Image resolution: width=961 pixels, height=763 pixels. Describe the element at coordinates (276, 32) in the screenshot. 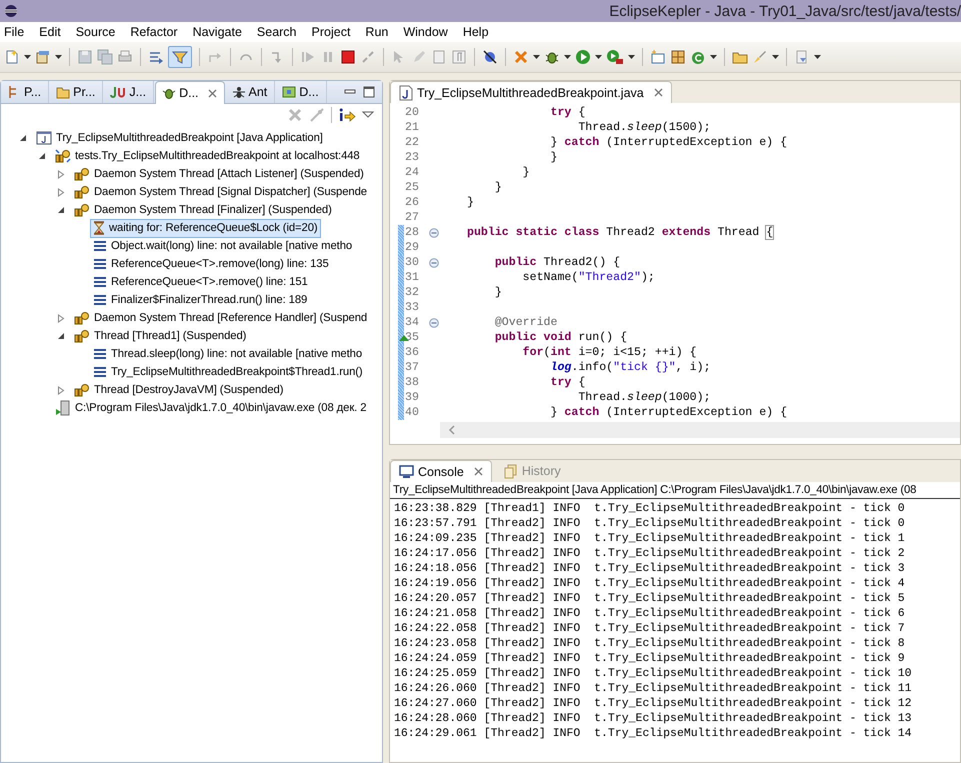

I see `menu-item: Search` at that location.